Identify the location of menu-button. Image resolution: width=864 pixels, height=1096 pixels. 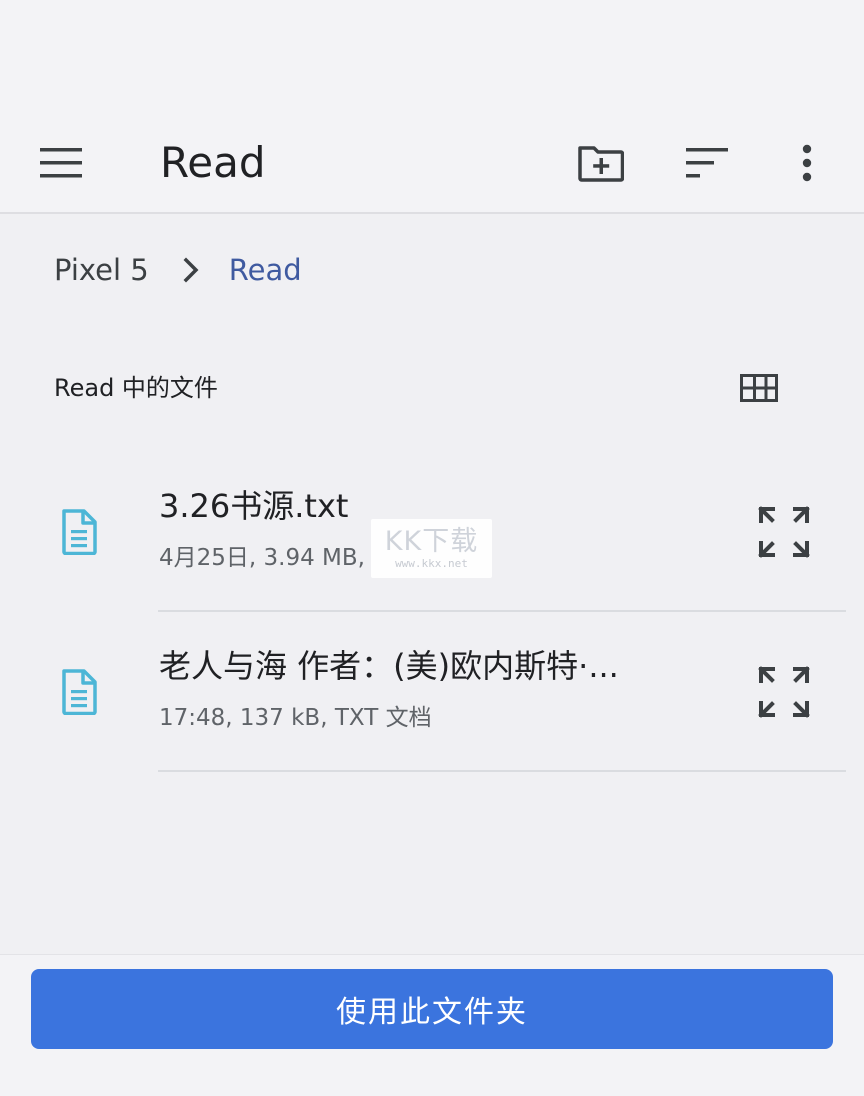
(61, 163).